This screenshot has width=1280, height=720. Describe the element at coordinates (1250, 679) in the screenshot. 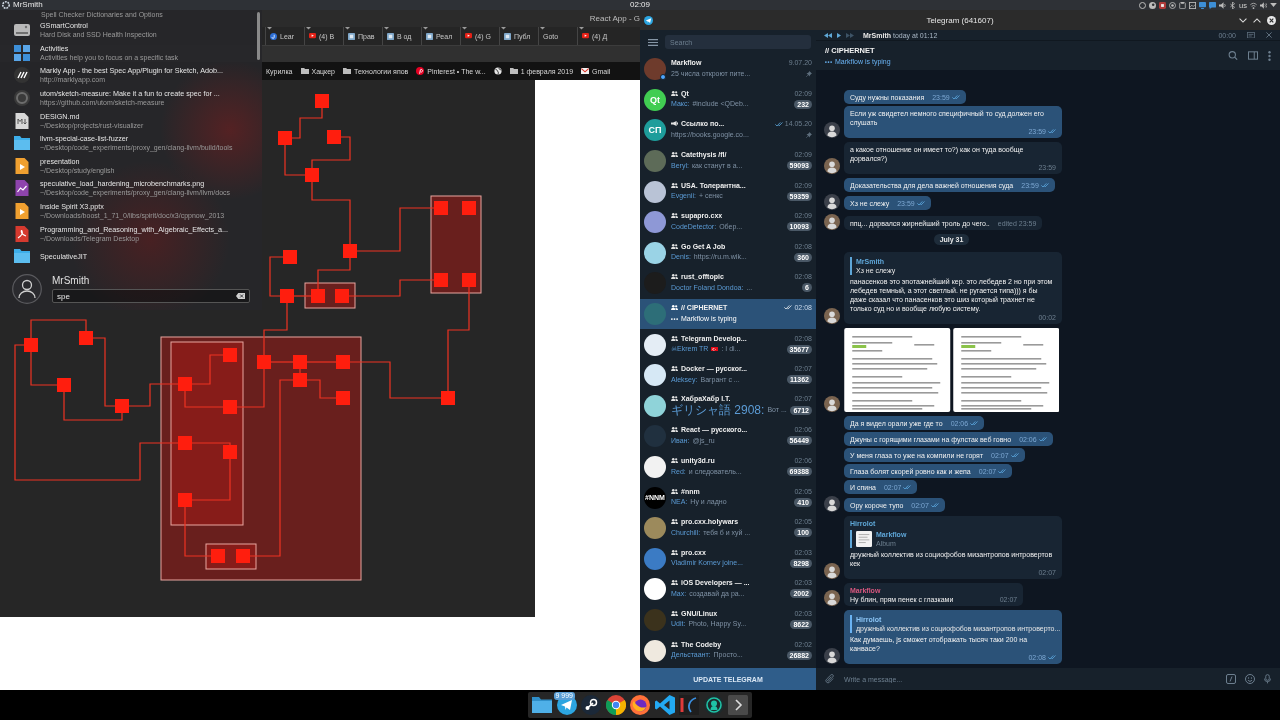

I see `emoji-icon` at that location.